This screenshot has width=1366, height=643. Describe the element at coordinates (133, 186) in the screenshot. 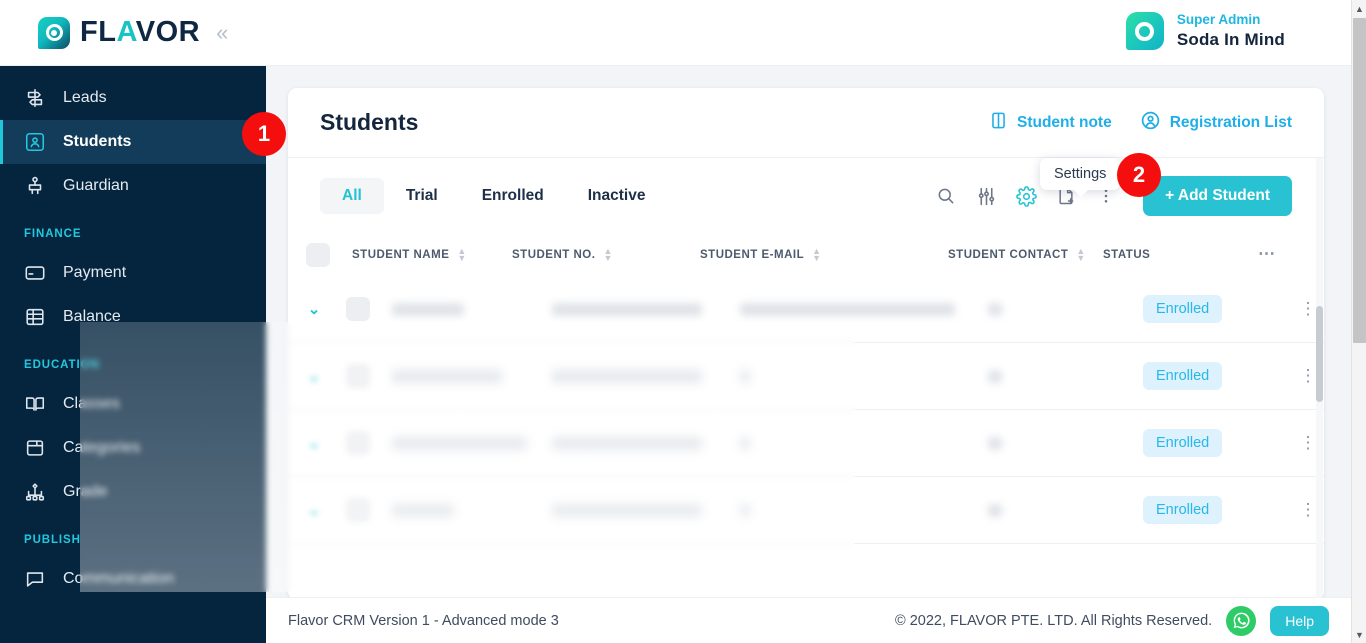

I see `sidebar-item-guardian: Guardian` at that location.